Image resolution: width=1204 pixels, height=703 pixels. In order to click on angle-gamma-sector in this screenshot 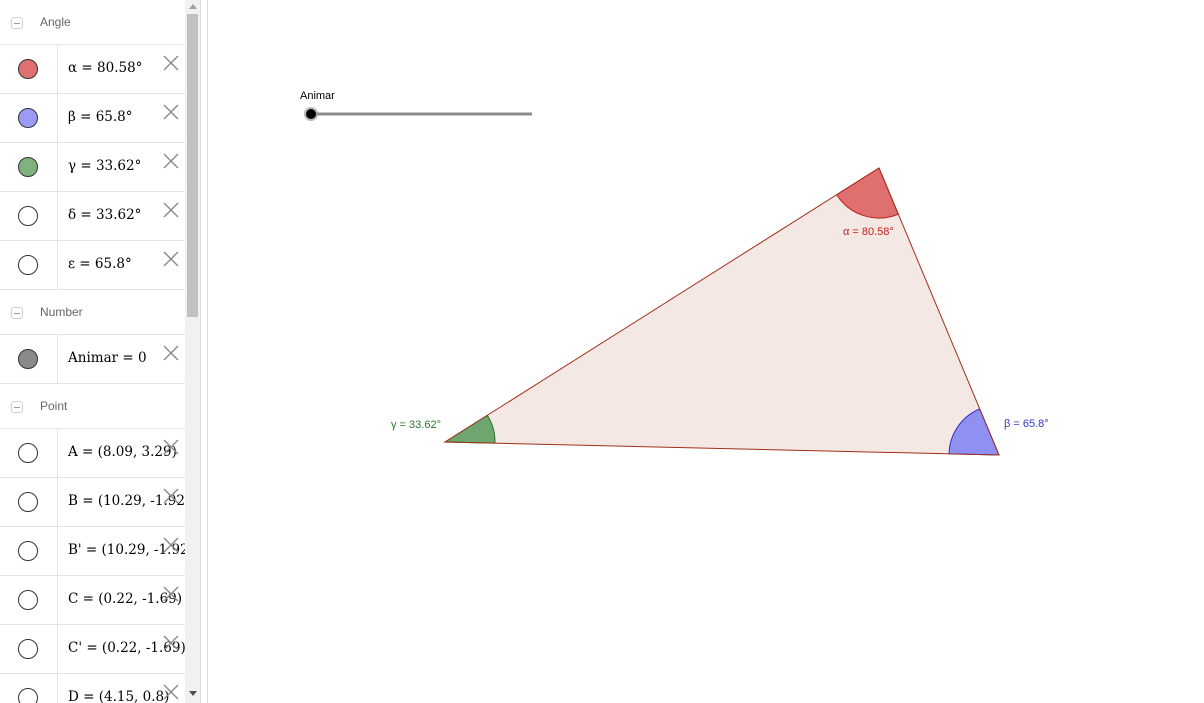, I will do `click(469, 429)`.